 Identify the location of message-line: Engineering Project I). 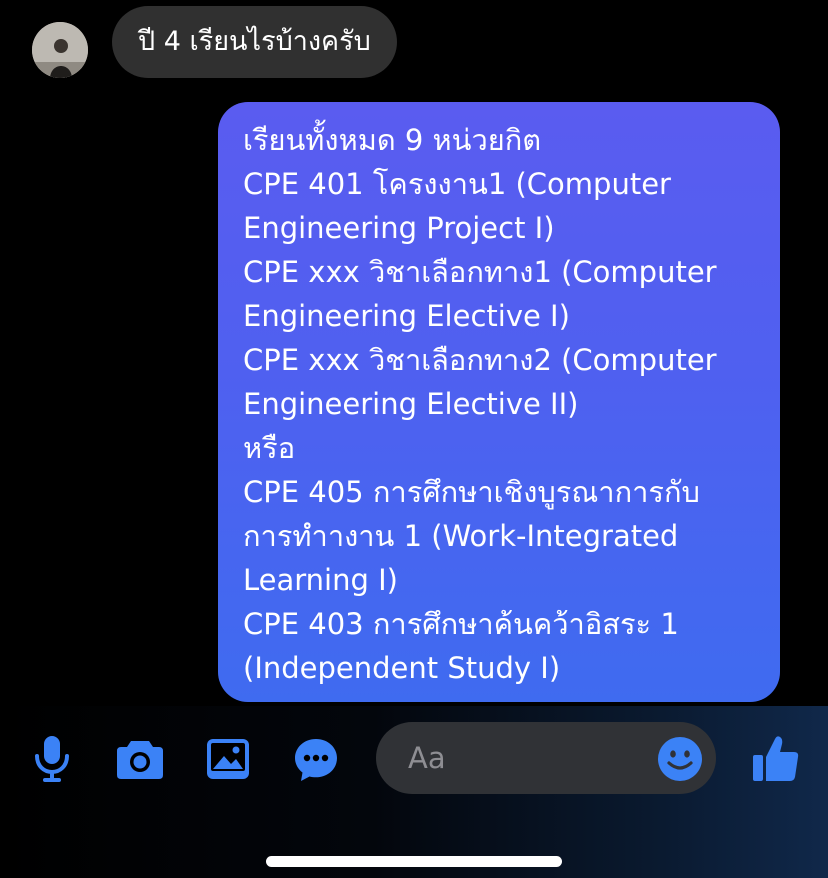
(399, 228).